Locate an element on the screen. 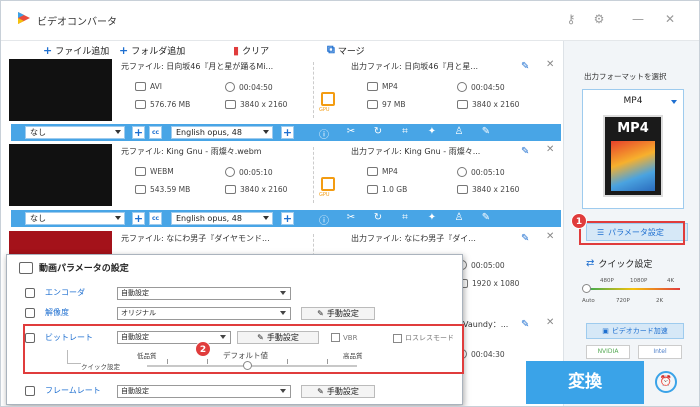 Image resolution: width=700 pixels, height=407 pixels. quality-slider is located at coordinates (633, 289).